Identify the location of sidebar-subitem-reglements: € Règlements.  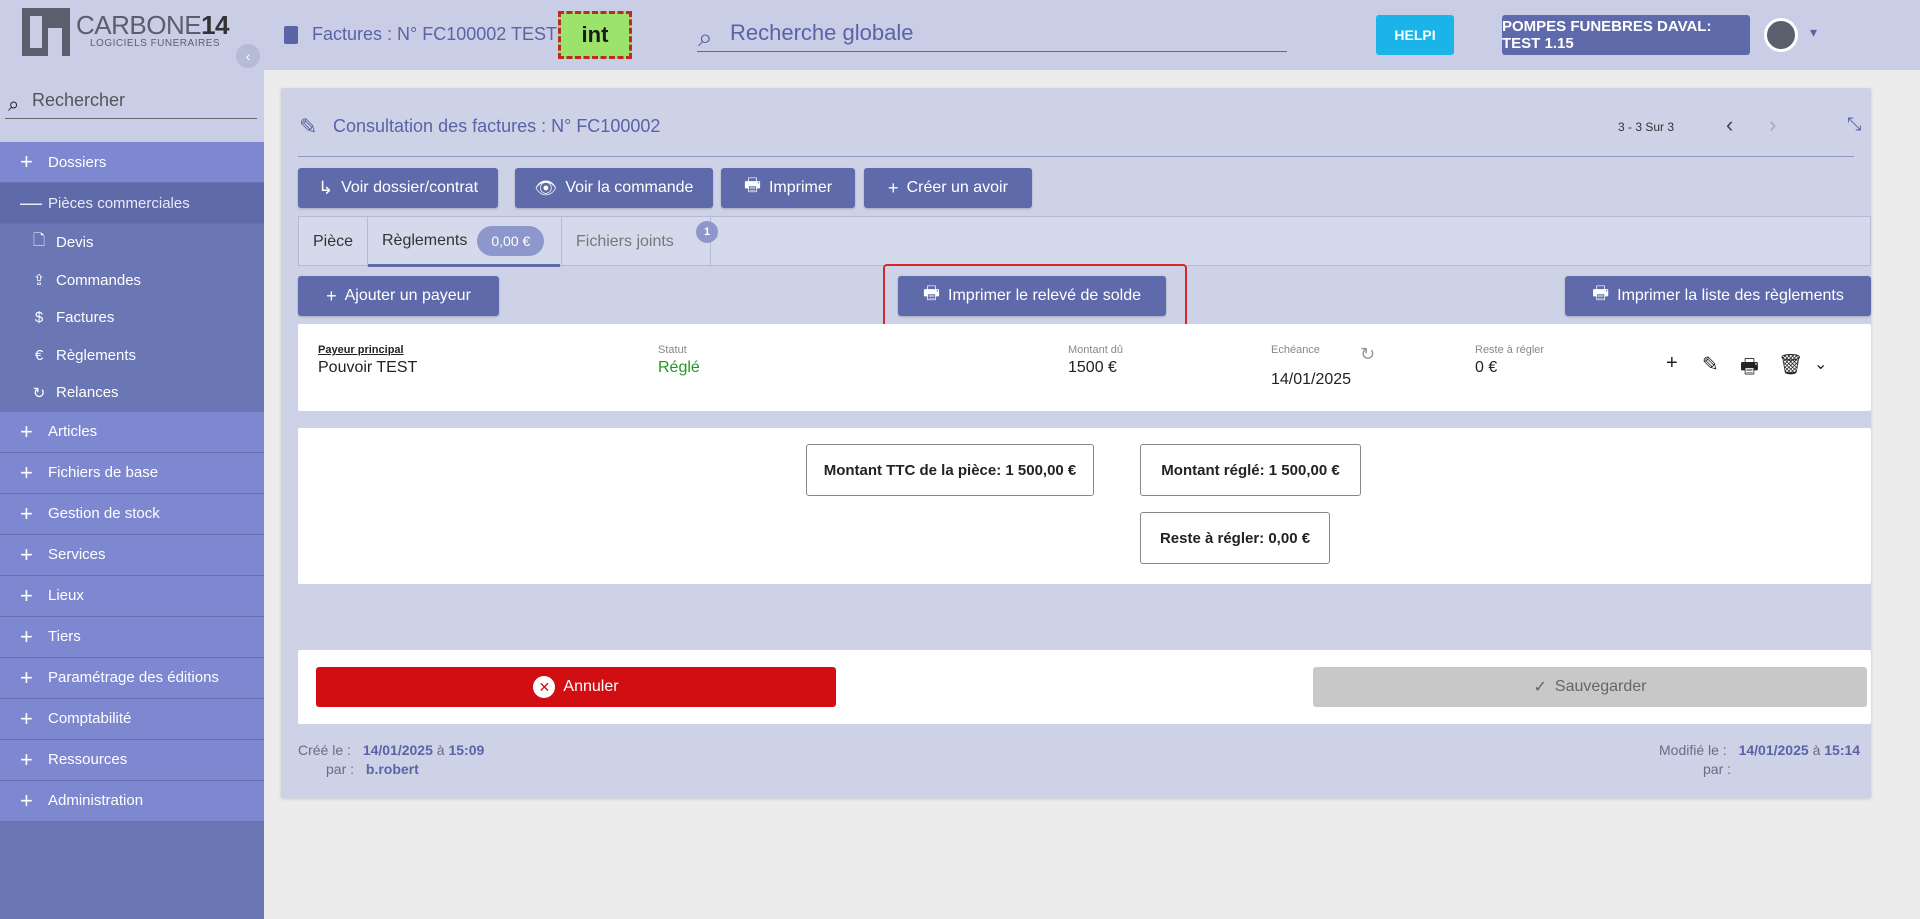
(132, 355).